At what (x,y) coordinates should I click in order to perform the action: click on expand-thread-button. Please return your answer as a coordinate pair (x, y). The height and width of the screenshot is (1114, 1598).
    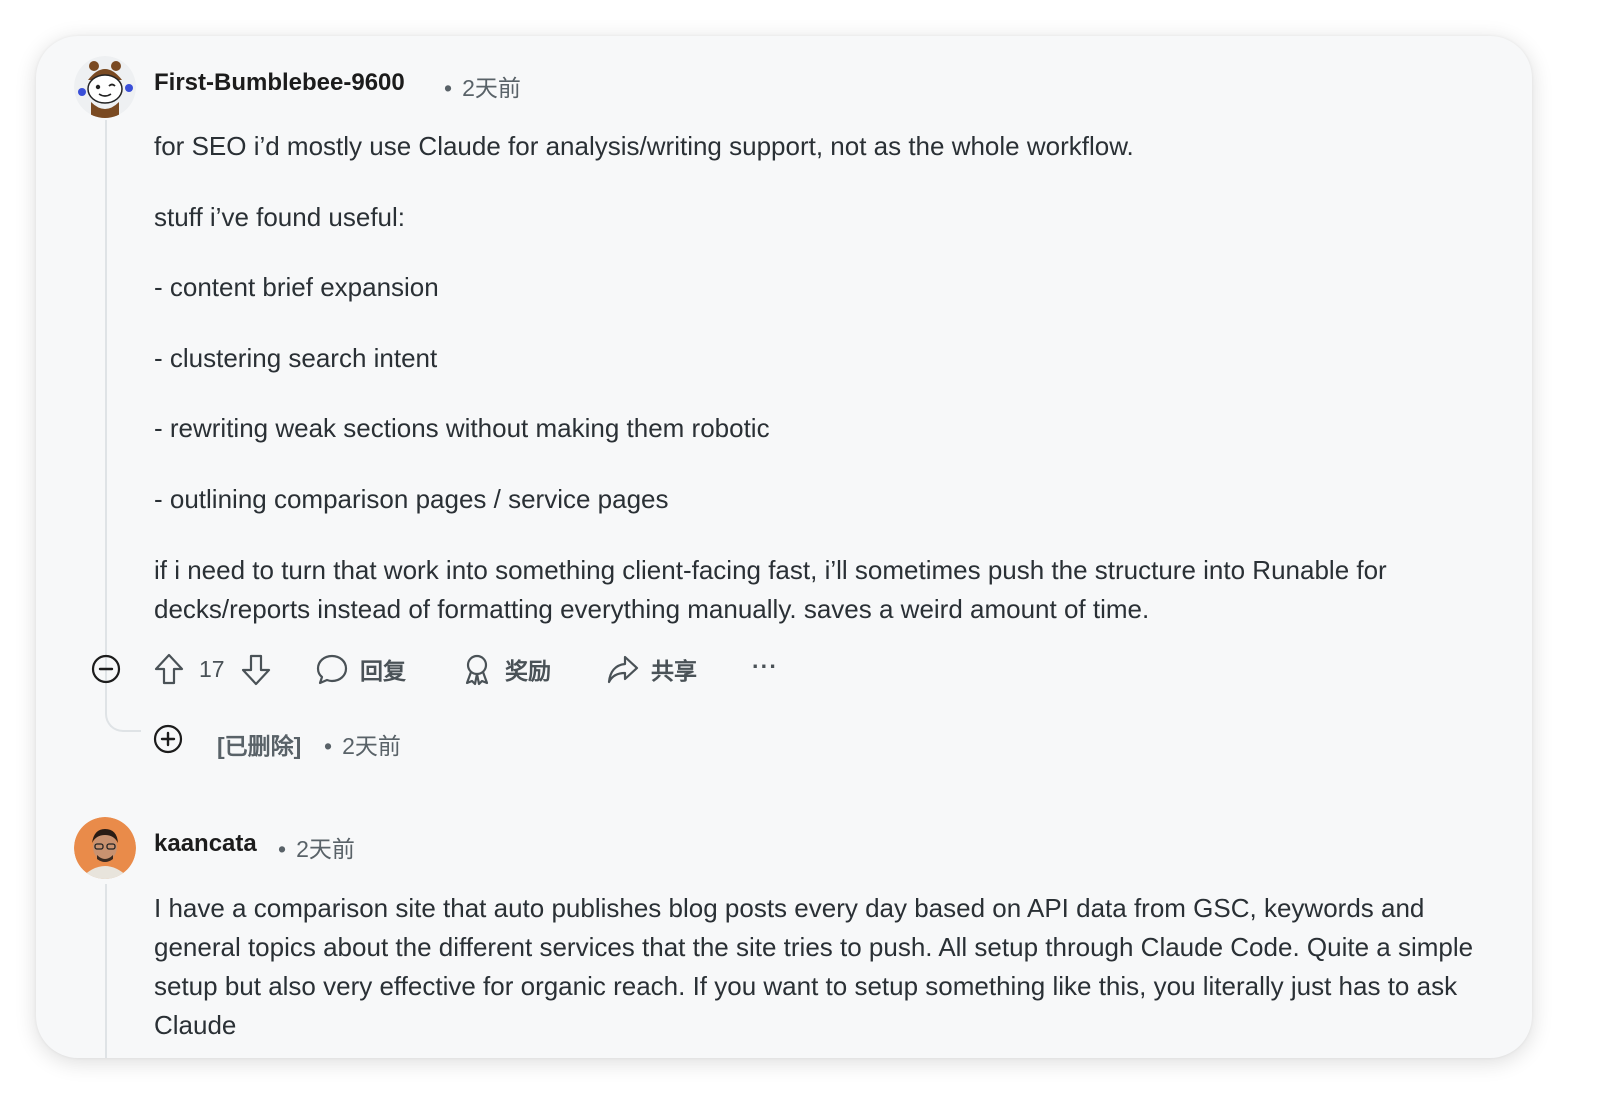
    Looking at the image, I should click on (168, 741).